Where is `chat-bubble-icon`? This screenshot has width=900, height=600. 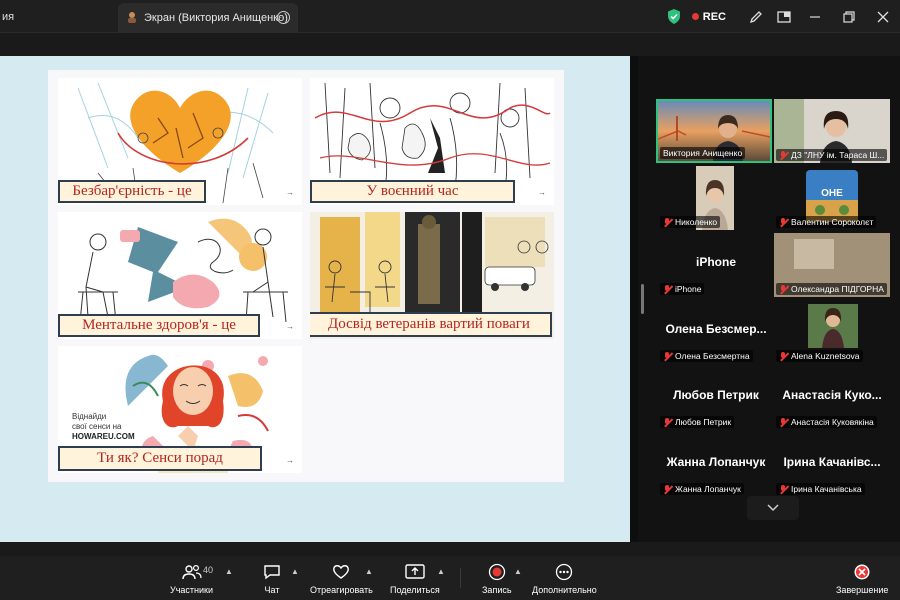 chat-bubble-icon is located at coordinates (272, 572).